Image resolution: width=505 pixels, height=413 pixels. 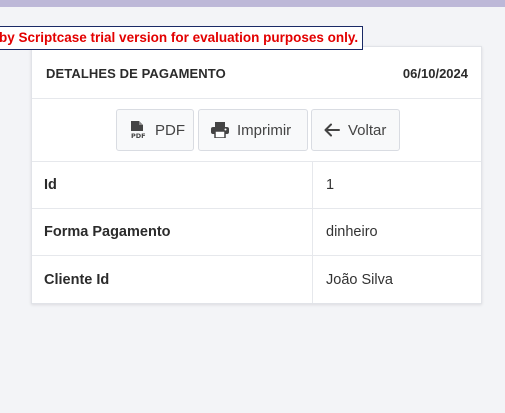 I want to click on back-button: Voltar, so click(x=355, y=130).